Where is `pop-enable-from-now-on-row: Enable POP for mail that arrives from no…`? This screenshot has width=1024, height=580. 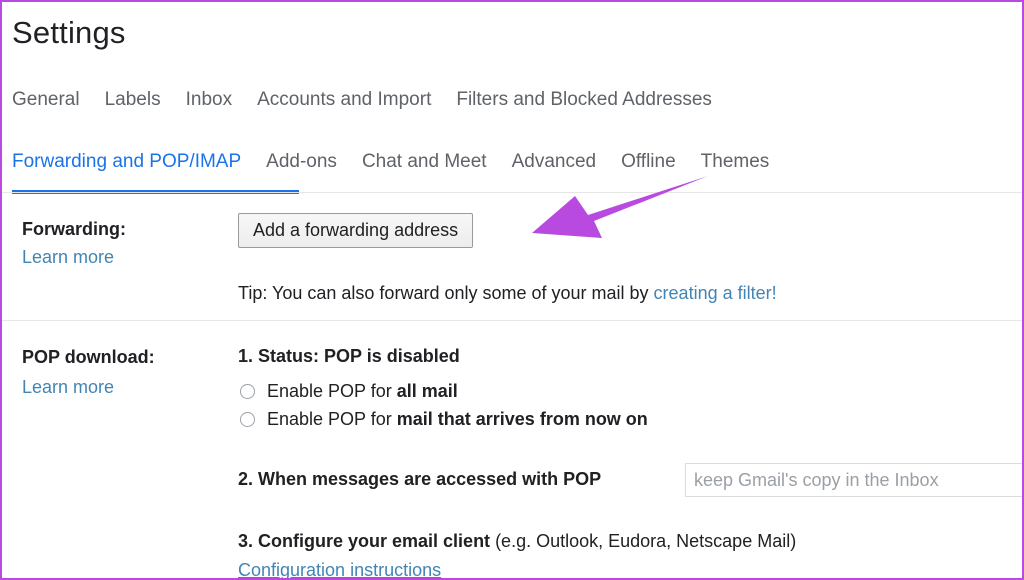 pop-enable-from-now-on-row: Enable POP for mail that arrives from no… is located at coordinates (444, 419).